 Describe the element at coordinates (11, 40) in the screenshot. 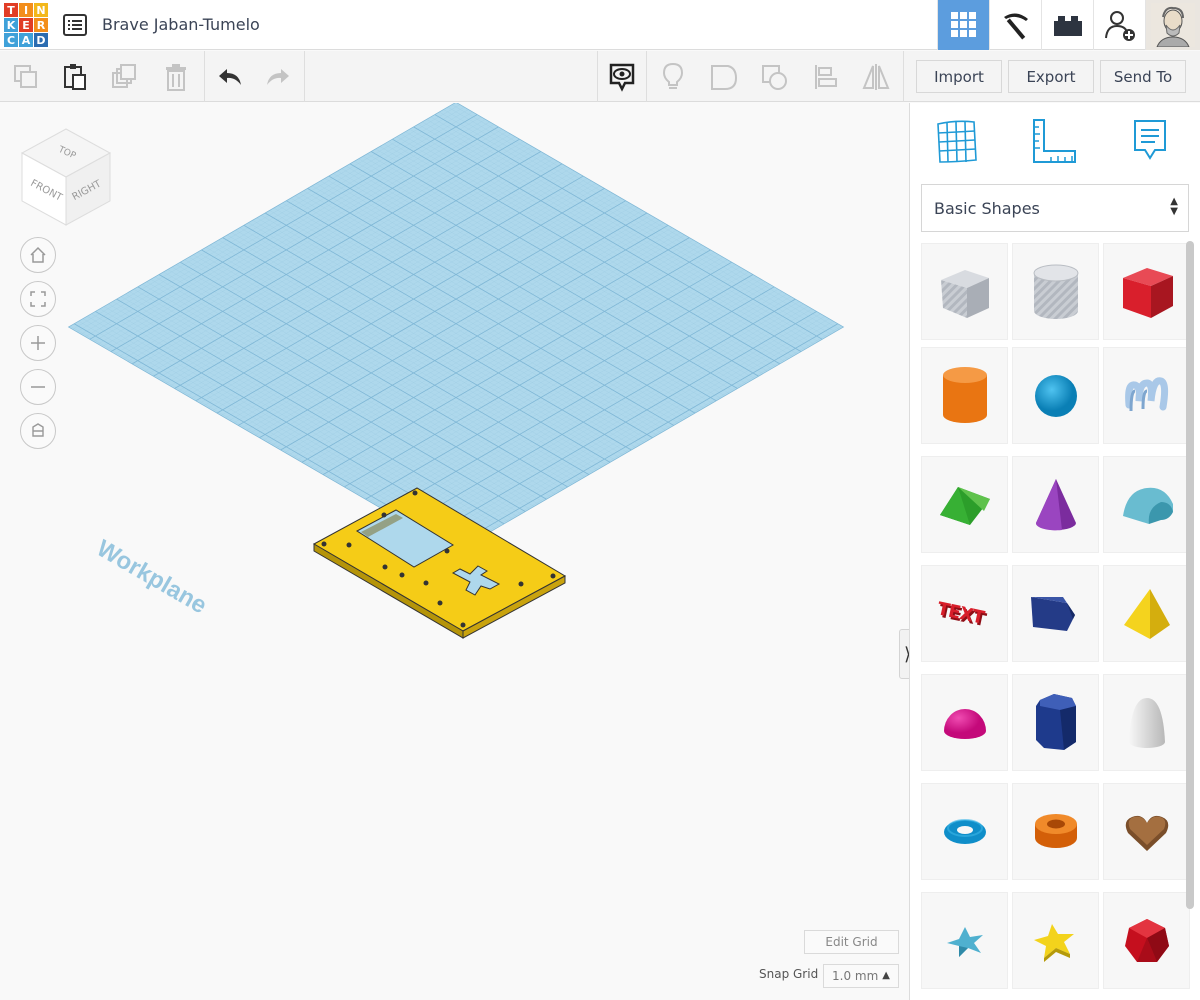

I see `logo-letter: C` at that location.